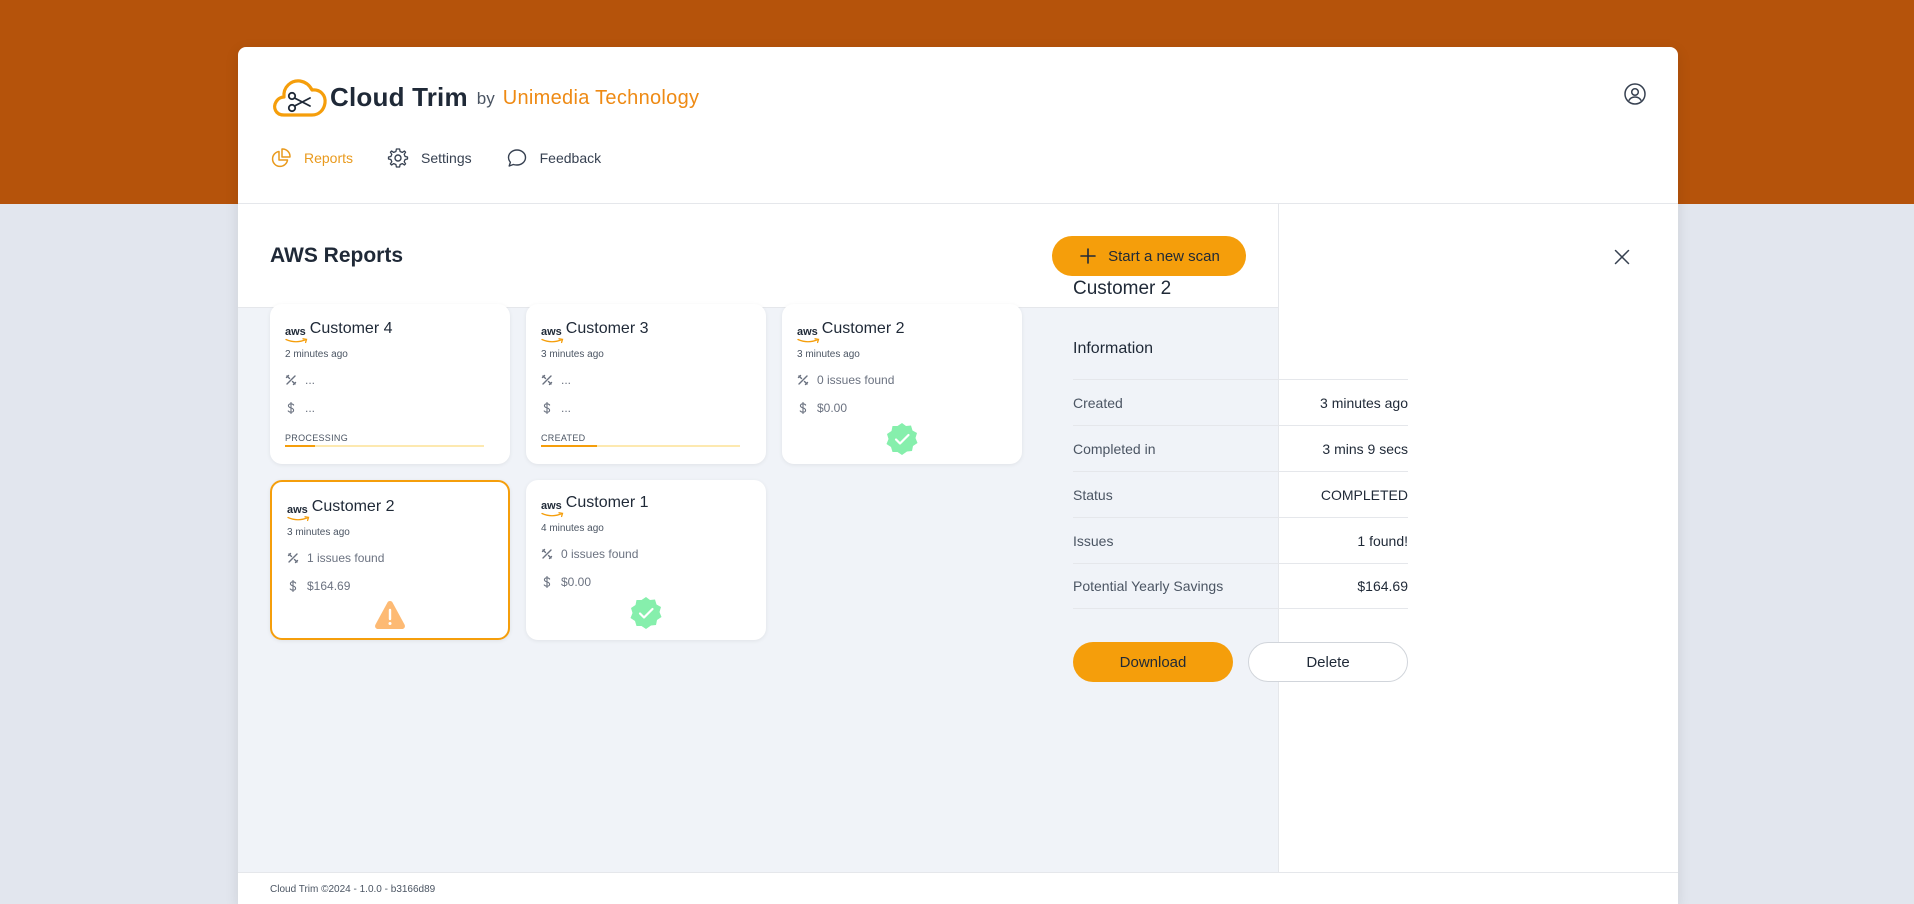 The height and width of the screenshot is (904, 1914). I want to click on details-row-completed-in: Completed in 3 mins 9 secs, so click(1240, 448).